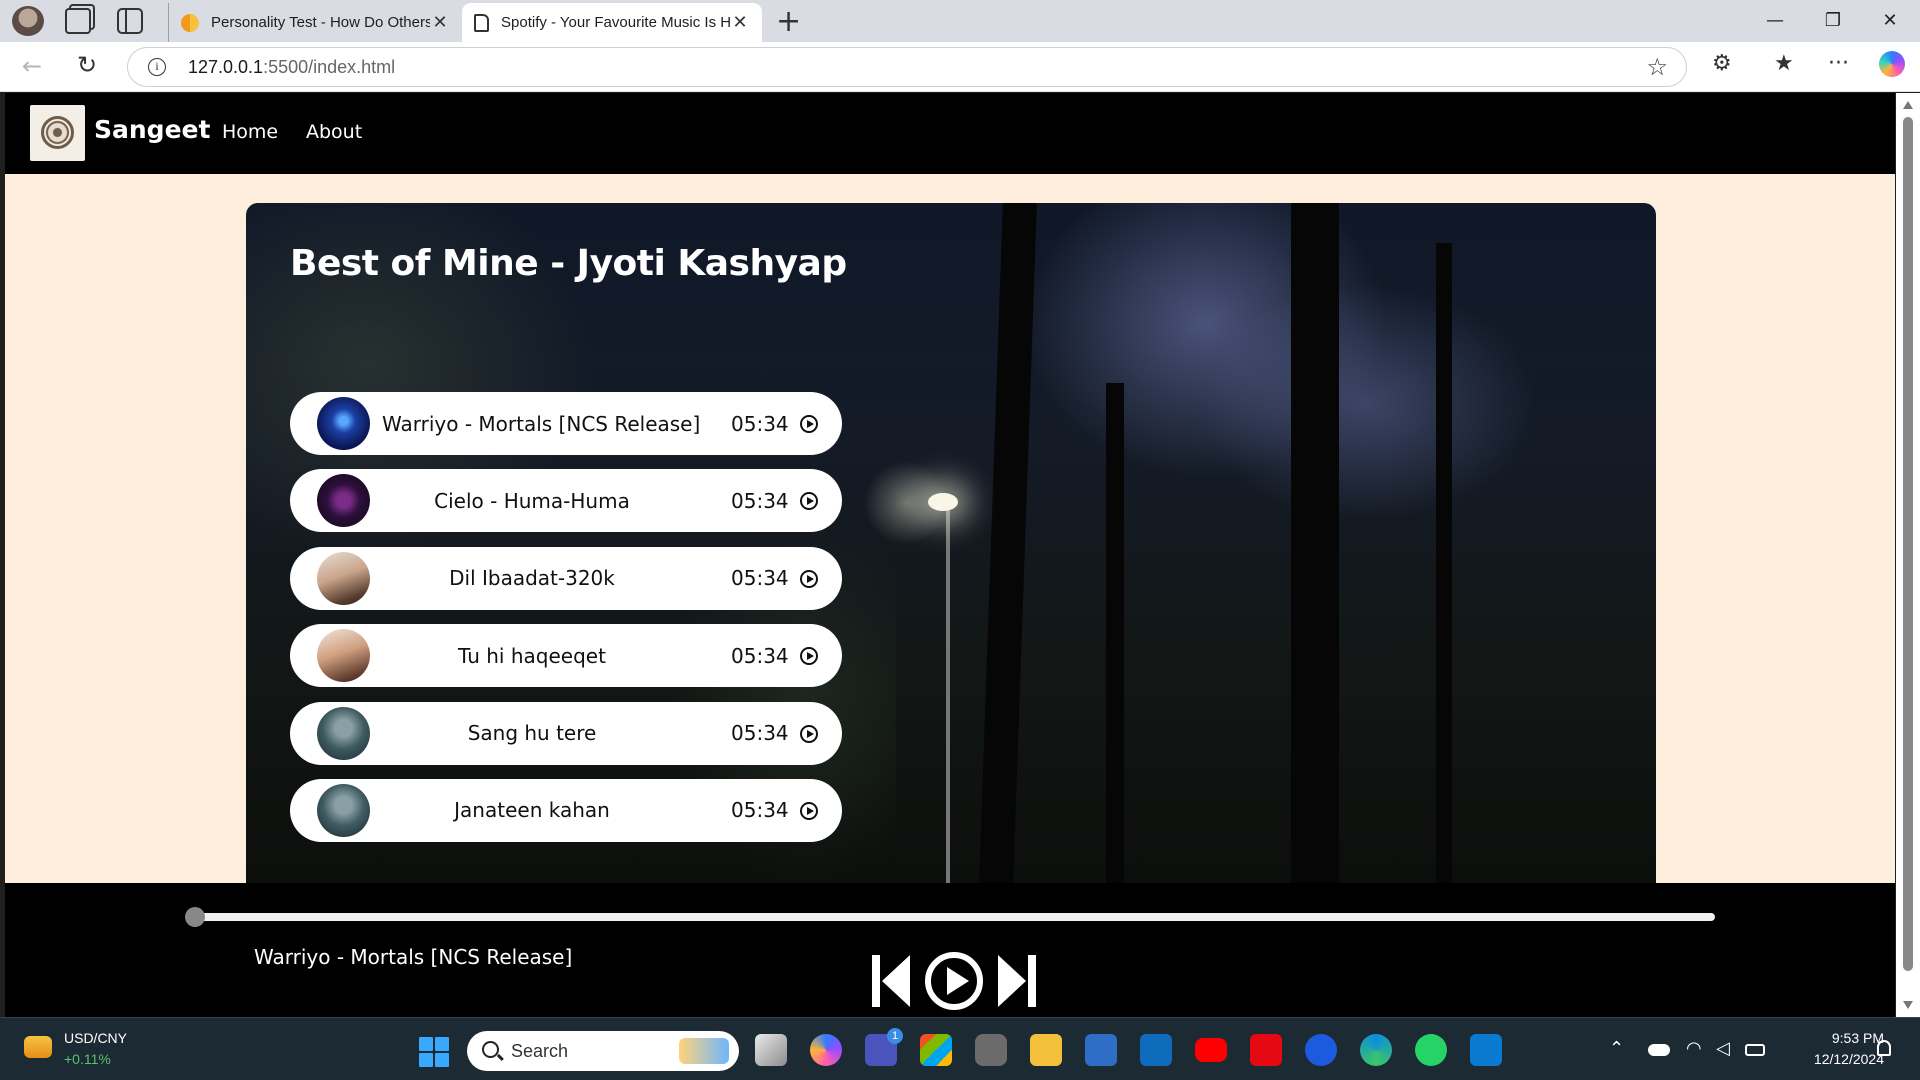  I want to click on file-explorer-icon, so click(1046, 1050).